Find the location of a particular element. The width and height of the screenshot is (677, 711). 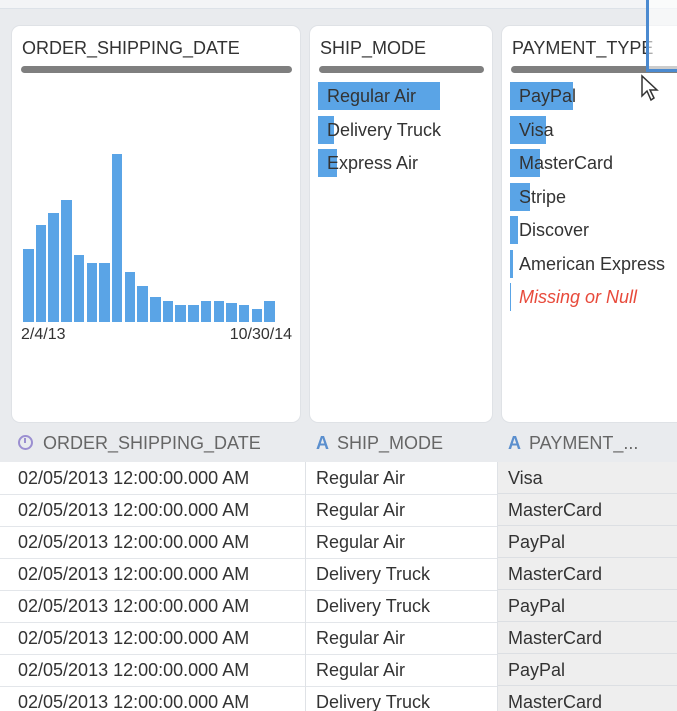

table-cell: Visa is located at coordinates (525, 478).